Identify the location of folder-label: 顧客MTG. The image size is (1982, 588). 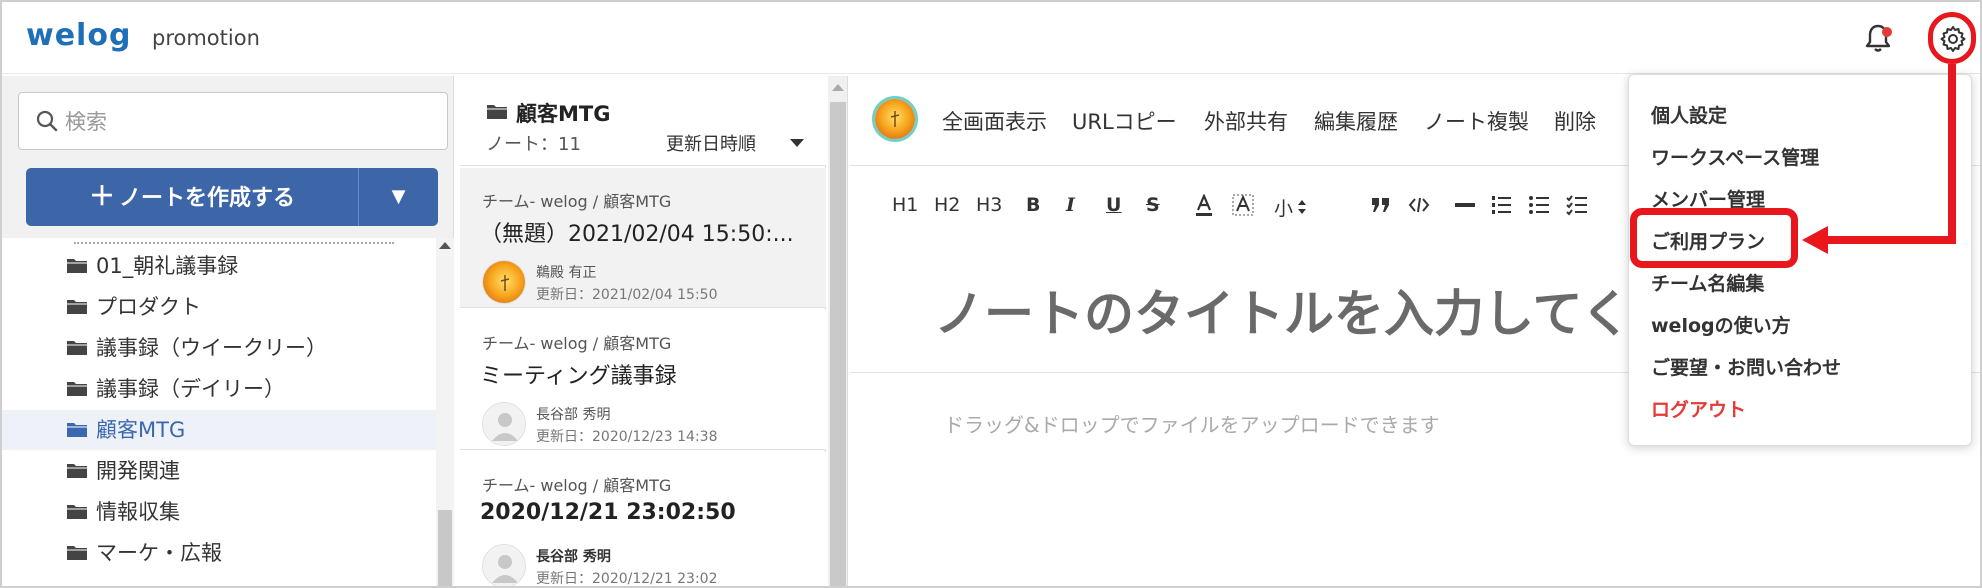
(141, 430).